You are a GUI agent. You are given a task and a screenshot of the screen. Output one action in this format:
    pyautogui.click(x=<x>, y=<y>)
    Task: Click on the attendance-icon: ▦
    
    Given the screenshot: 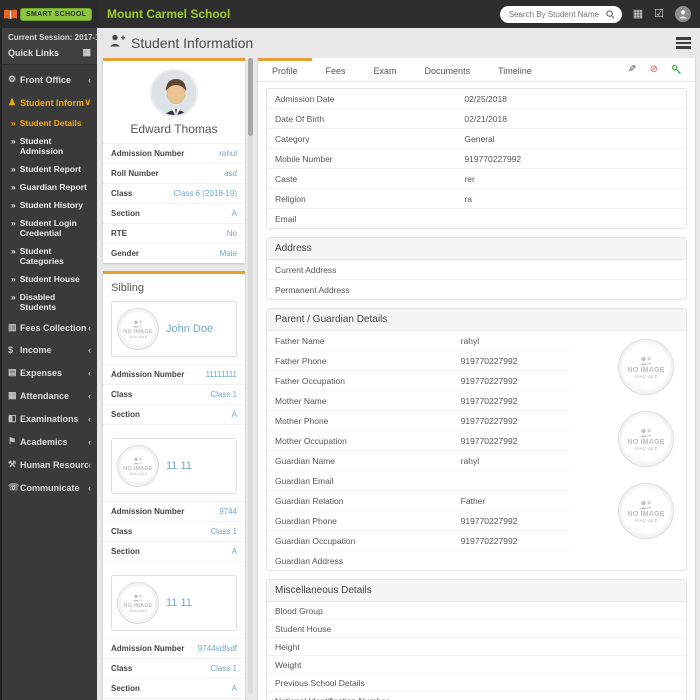 What is the action you would take?
    pyautogui.click(x=12, y=395)
    